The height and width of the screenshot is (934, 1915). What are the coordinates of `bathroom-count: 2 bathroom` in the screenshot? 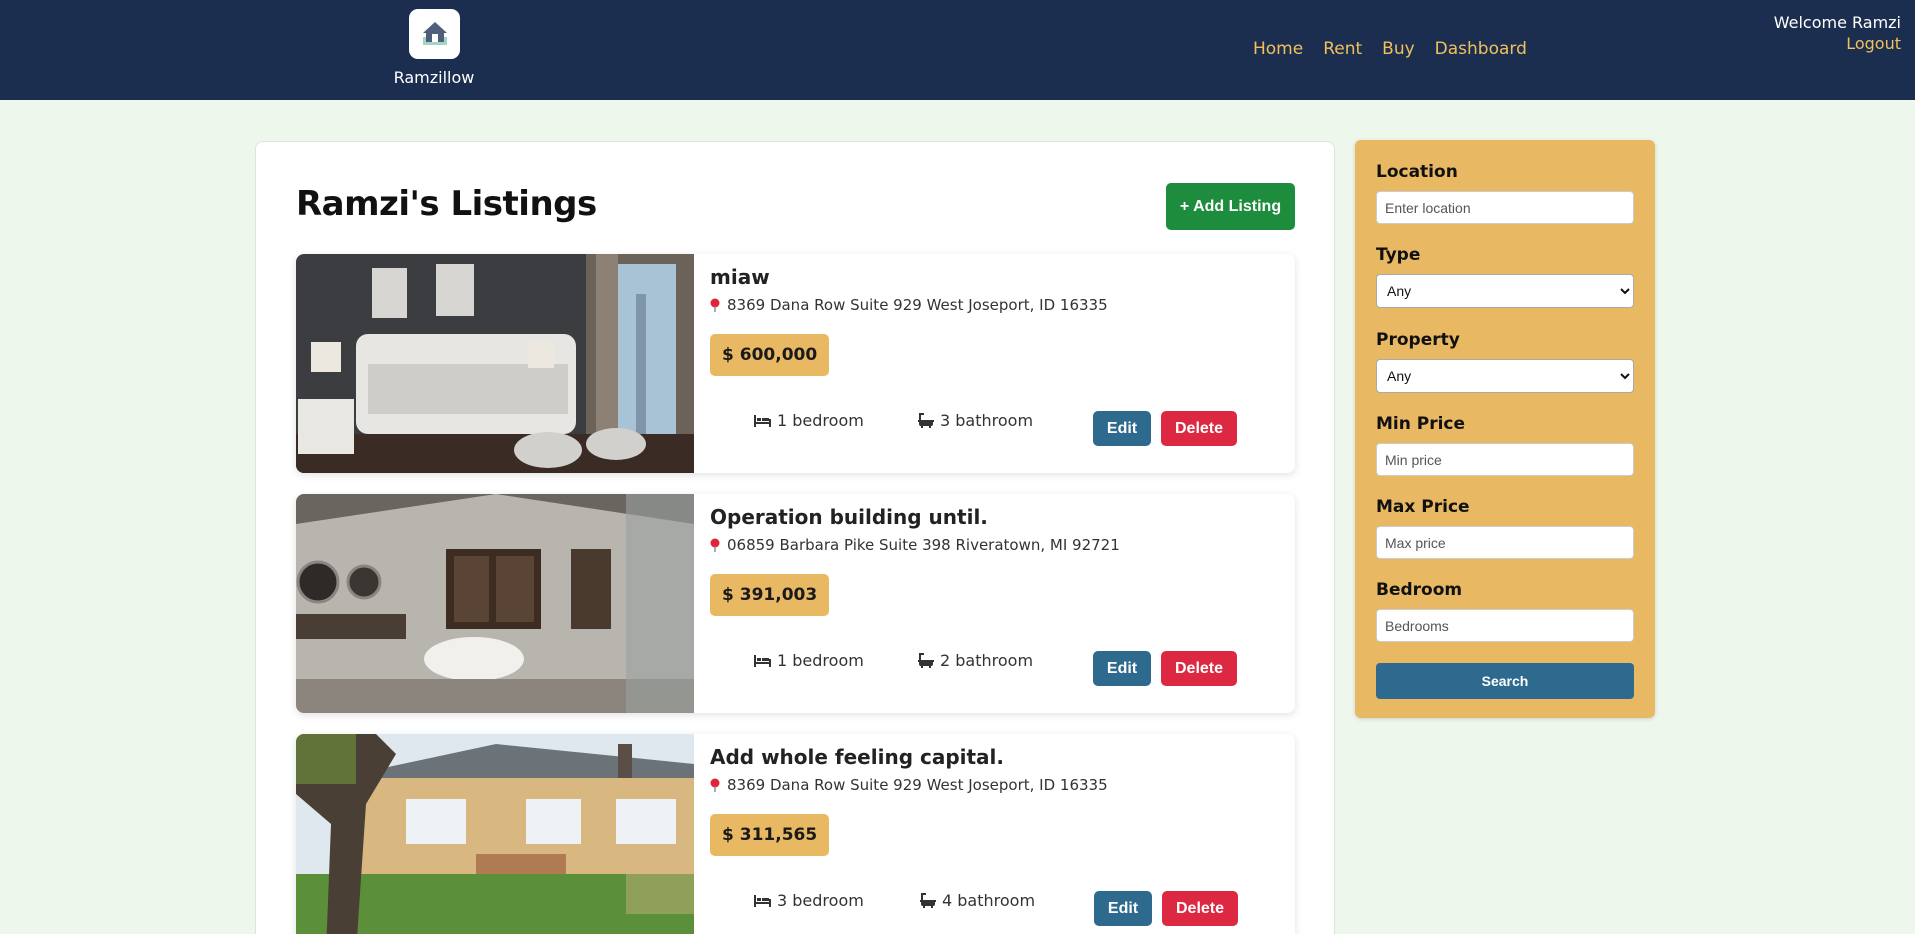 It's located at (975, 660).